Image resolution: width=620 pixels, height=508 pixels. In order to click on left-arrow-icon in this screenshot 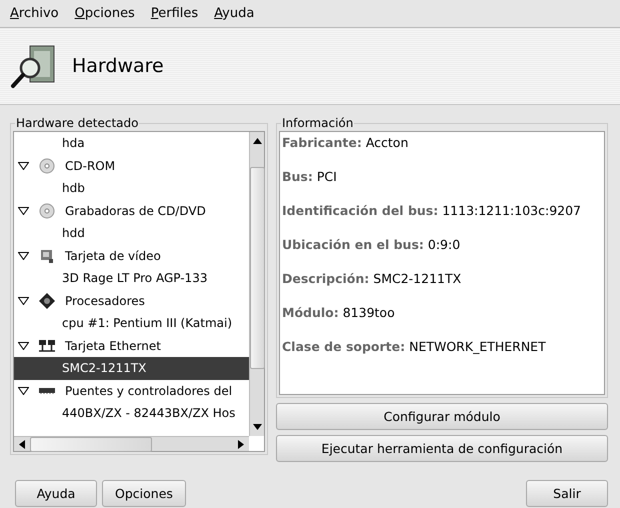, I will do `click(22, 444)`.